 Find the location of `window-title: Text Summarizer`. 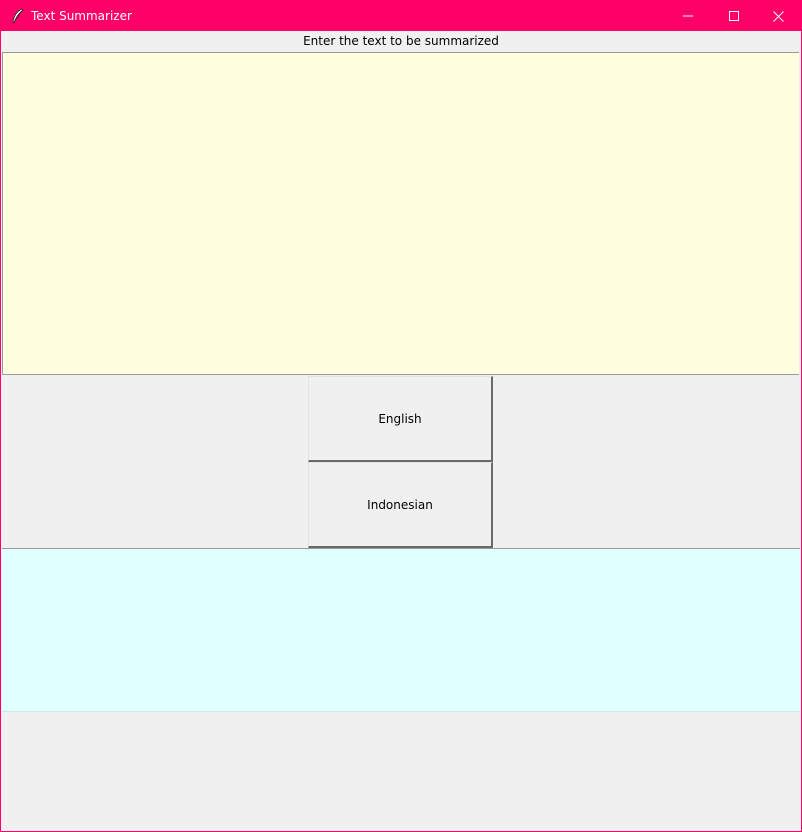

window-title: Text Summarizer is located at coordinates (81, 16).